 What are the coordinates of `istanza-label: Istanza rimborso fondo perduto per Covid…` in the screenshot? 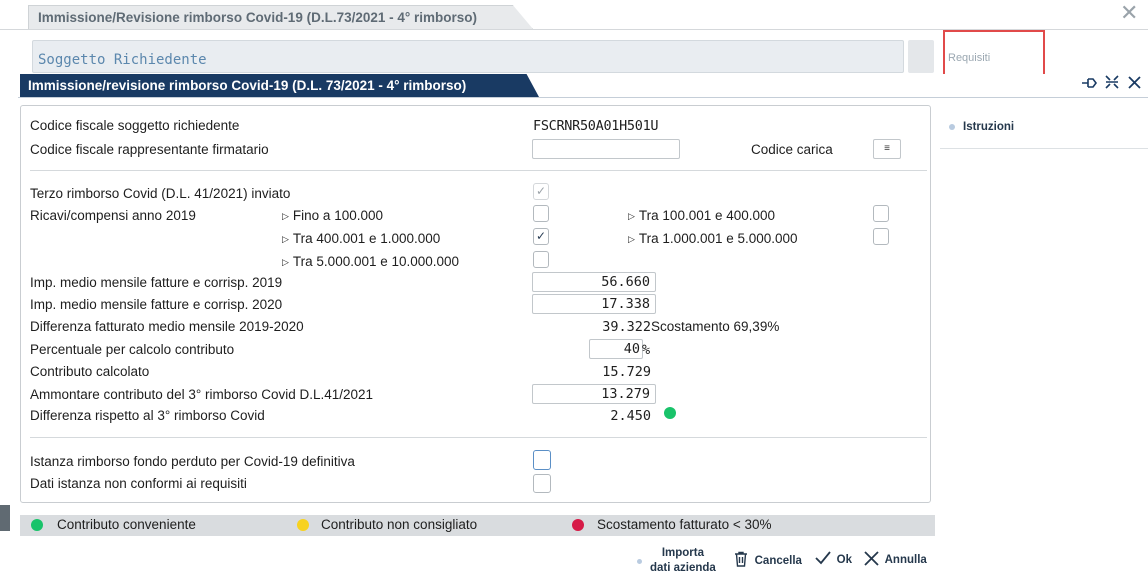 It's located at (192, 461).